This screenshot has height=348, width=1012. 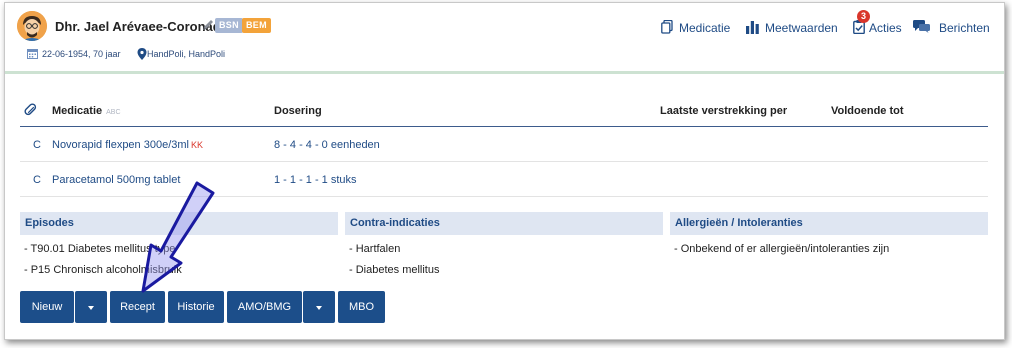 I want to click on pill-icon, so click(x=30, y=109).